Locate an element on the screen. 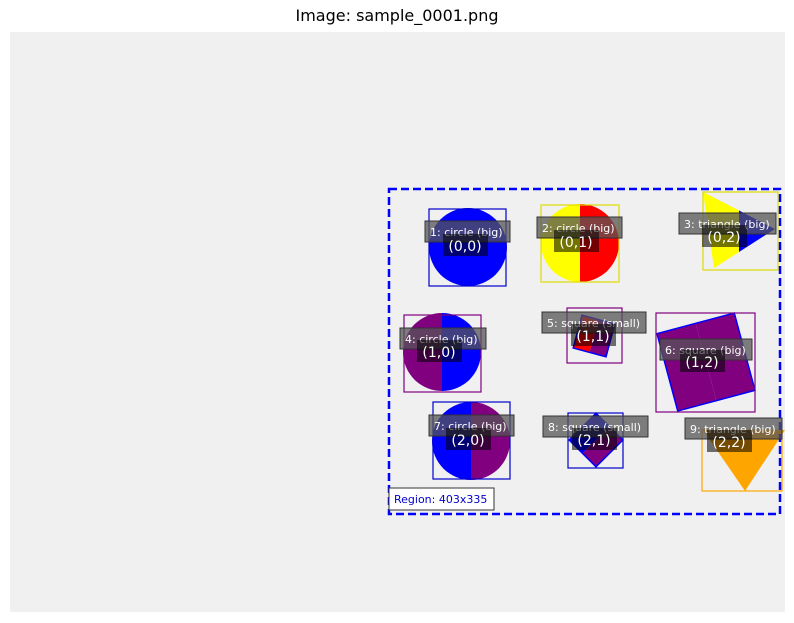 The image size is (794, 623). shape-2-coord: (0,1) is located at coordinates (575, 243).